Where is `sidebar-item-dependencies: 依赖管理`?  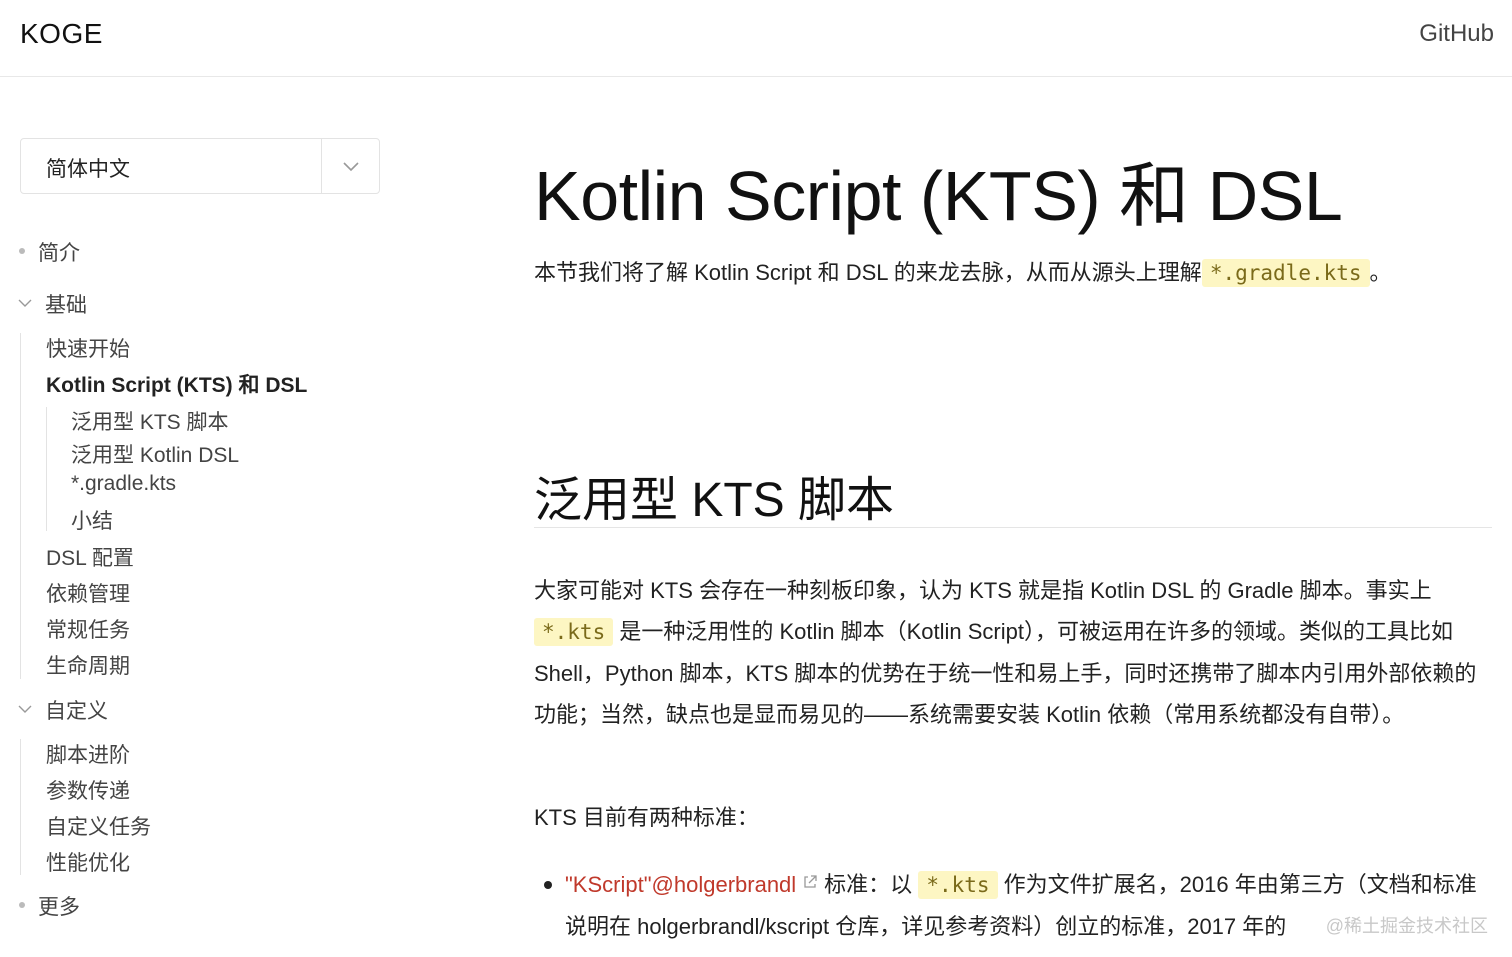 sidebar-item-dependencies: 依赖管理 is located at coordinates (88, 593).